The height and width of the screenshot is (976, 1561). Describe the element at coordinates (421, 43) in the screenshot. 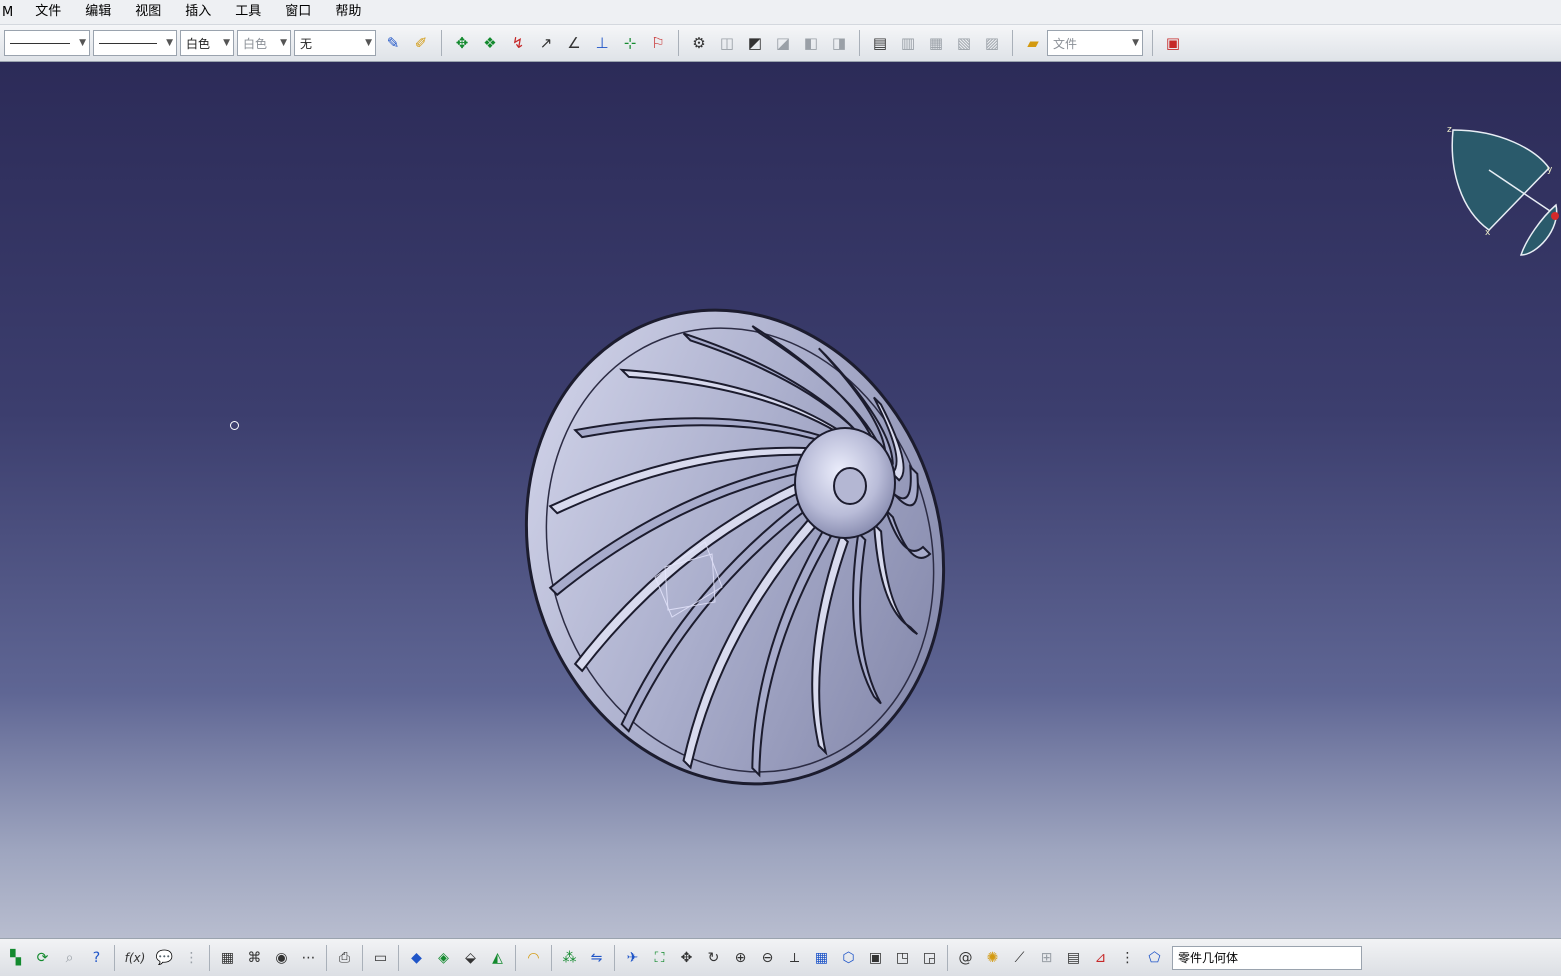

I see `format-painter-icon: ✐` at that location.